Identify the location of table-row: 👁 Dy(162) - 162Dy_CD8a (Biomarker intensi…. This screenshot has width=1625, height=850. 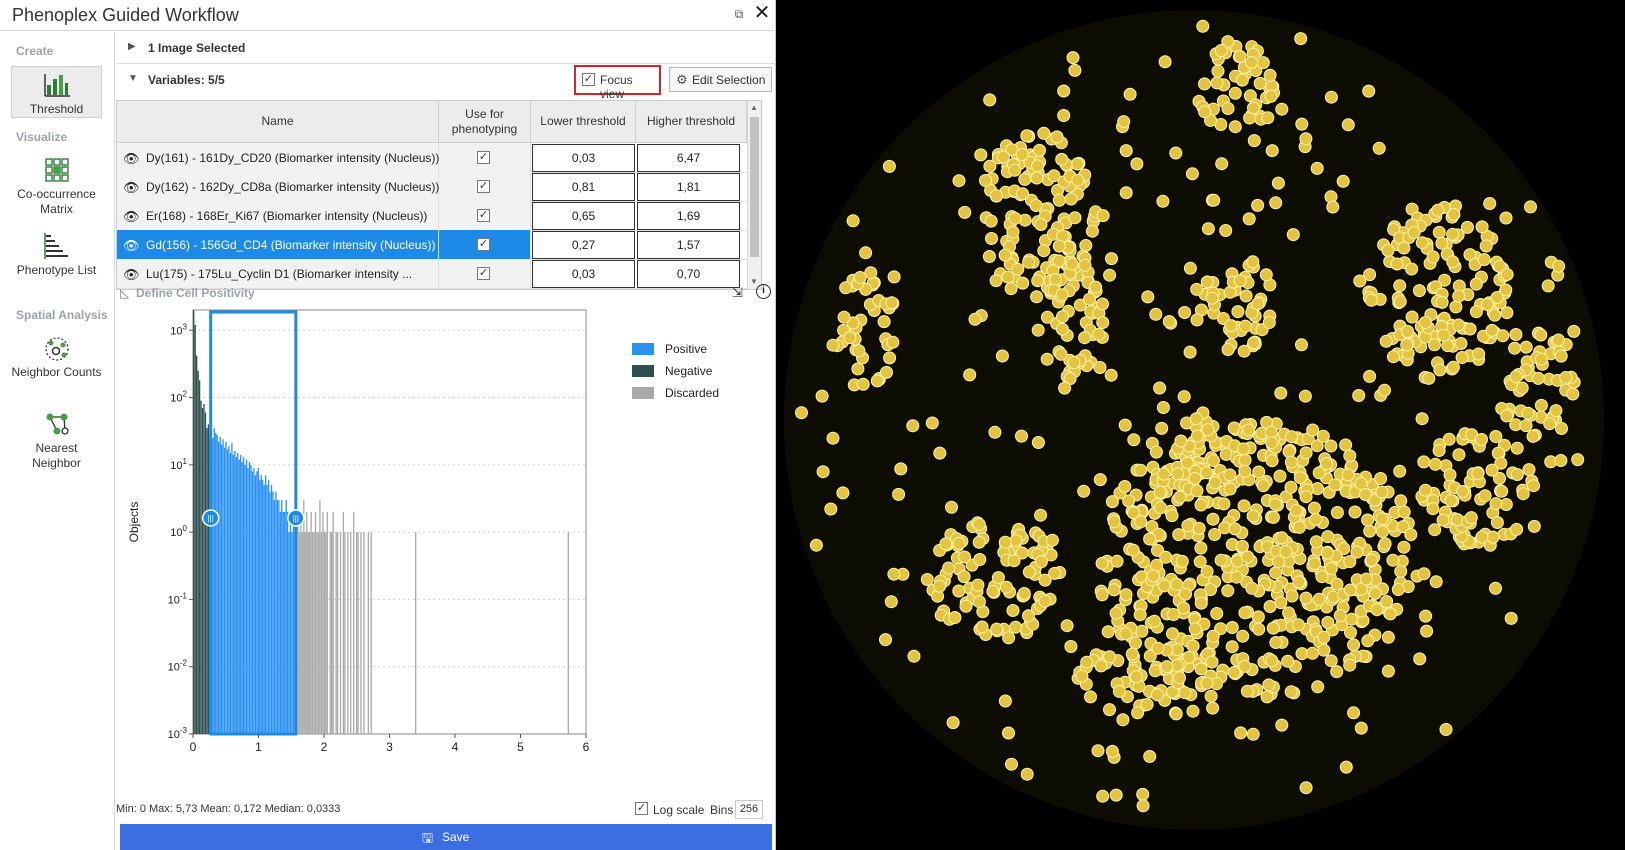
(439, 187).